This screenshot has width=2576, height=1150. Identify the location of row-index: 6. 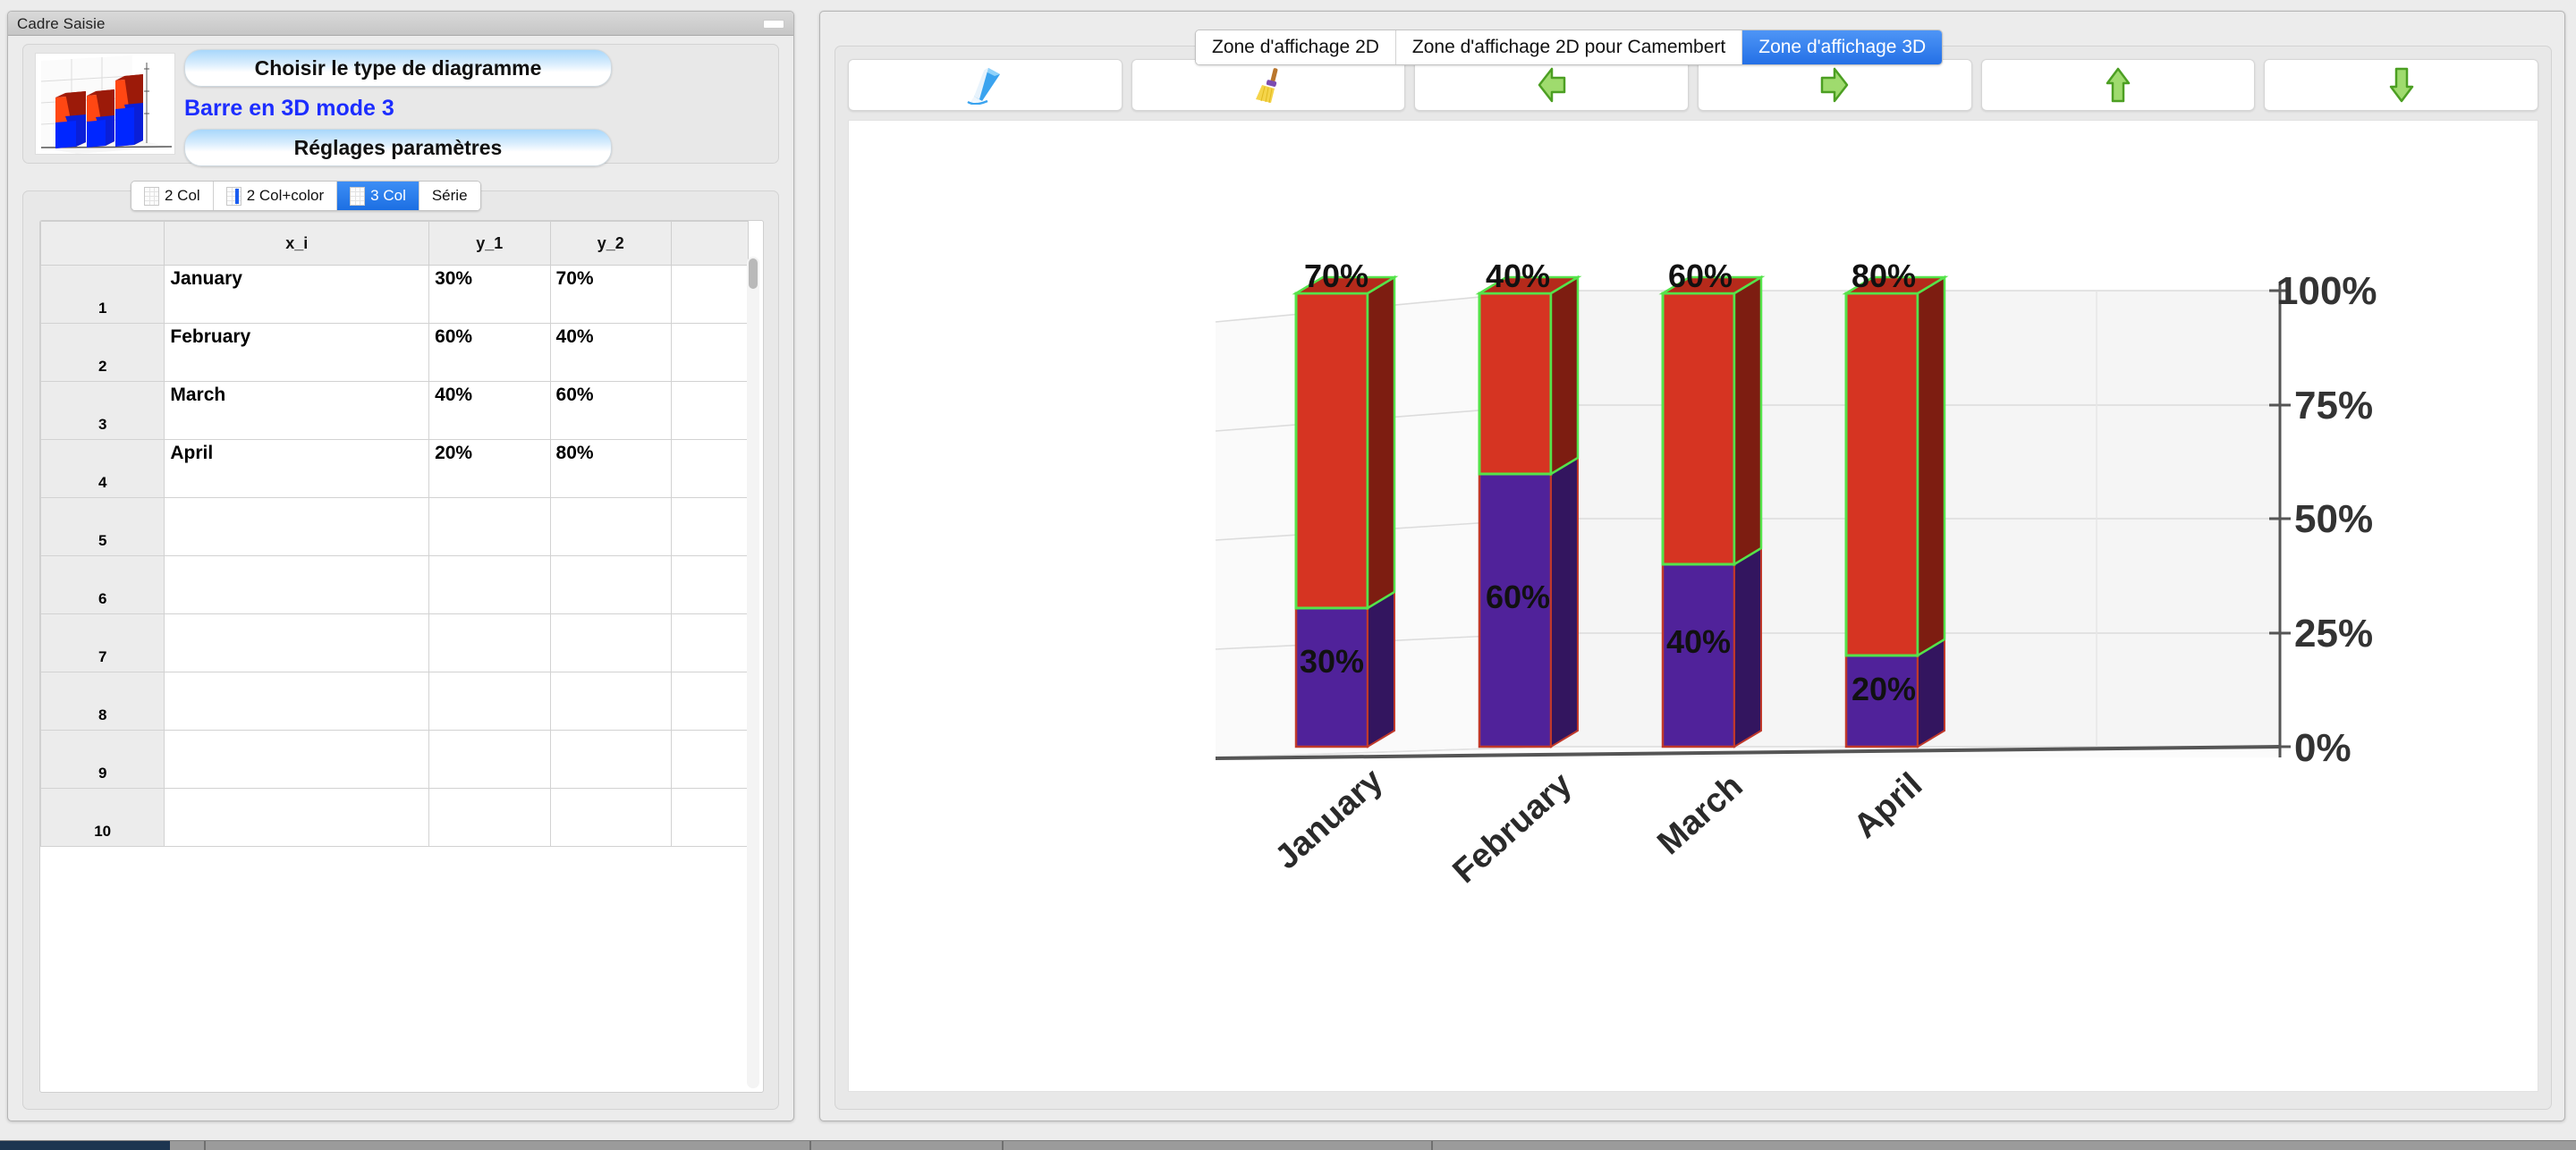
(102, 584).